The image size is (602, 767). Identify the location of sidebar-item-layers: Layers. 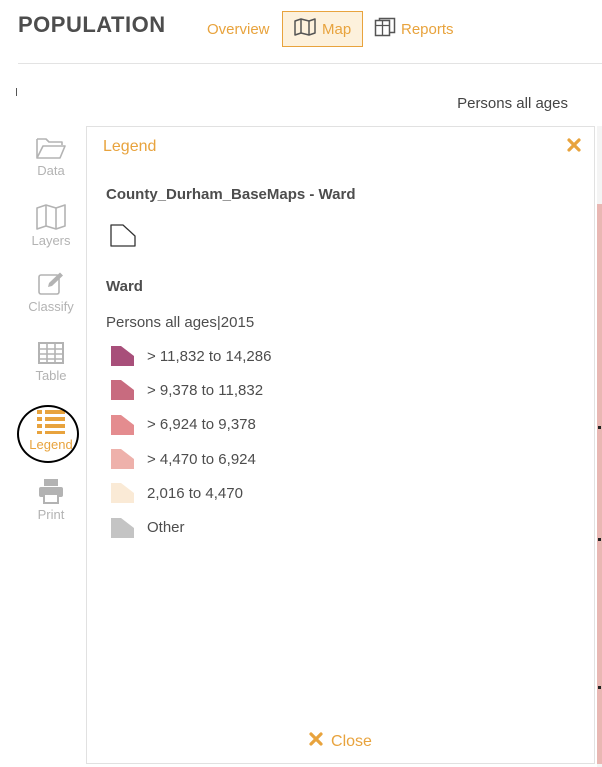
(51, 225).